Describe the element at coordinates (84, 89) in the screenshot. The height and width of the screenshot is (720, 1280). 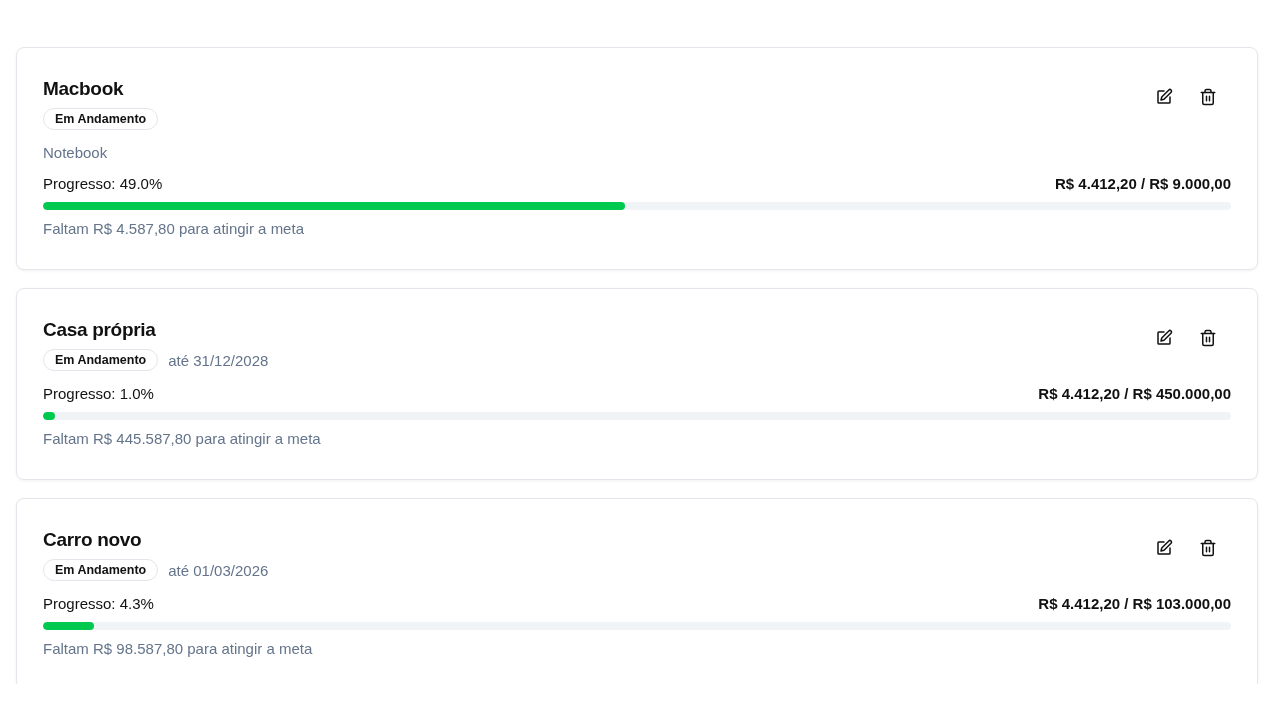
I see `goal-title: Macbook` at that location.